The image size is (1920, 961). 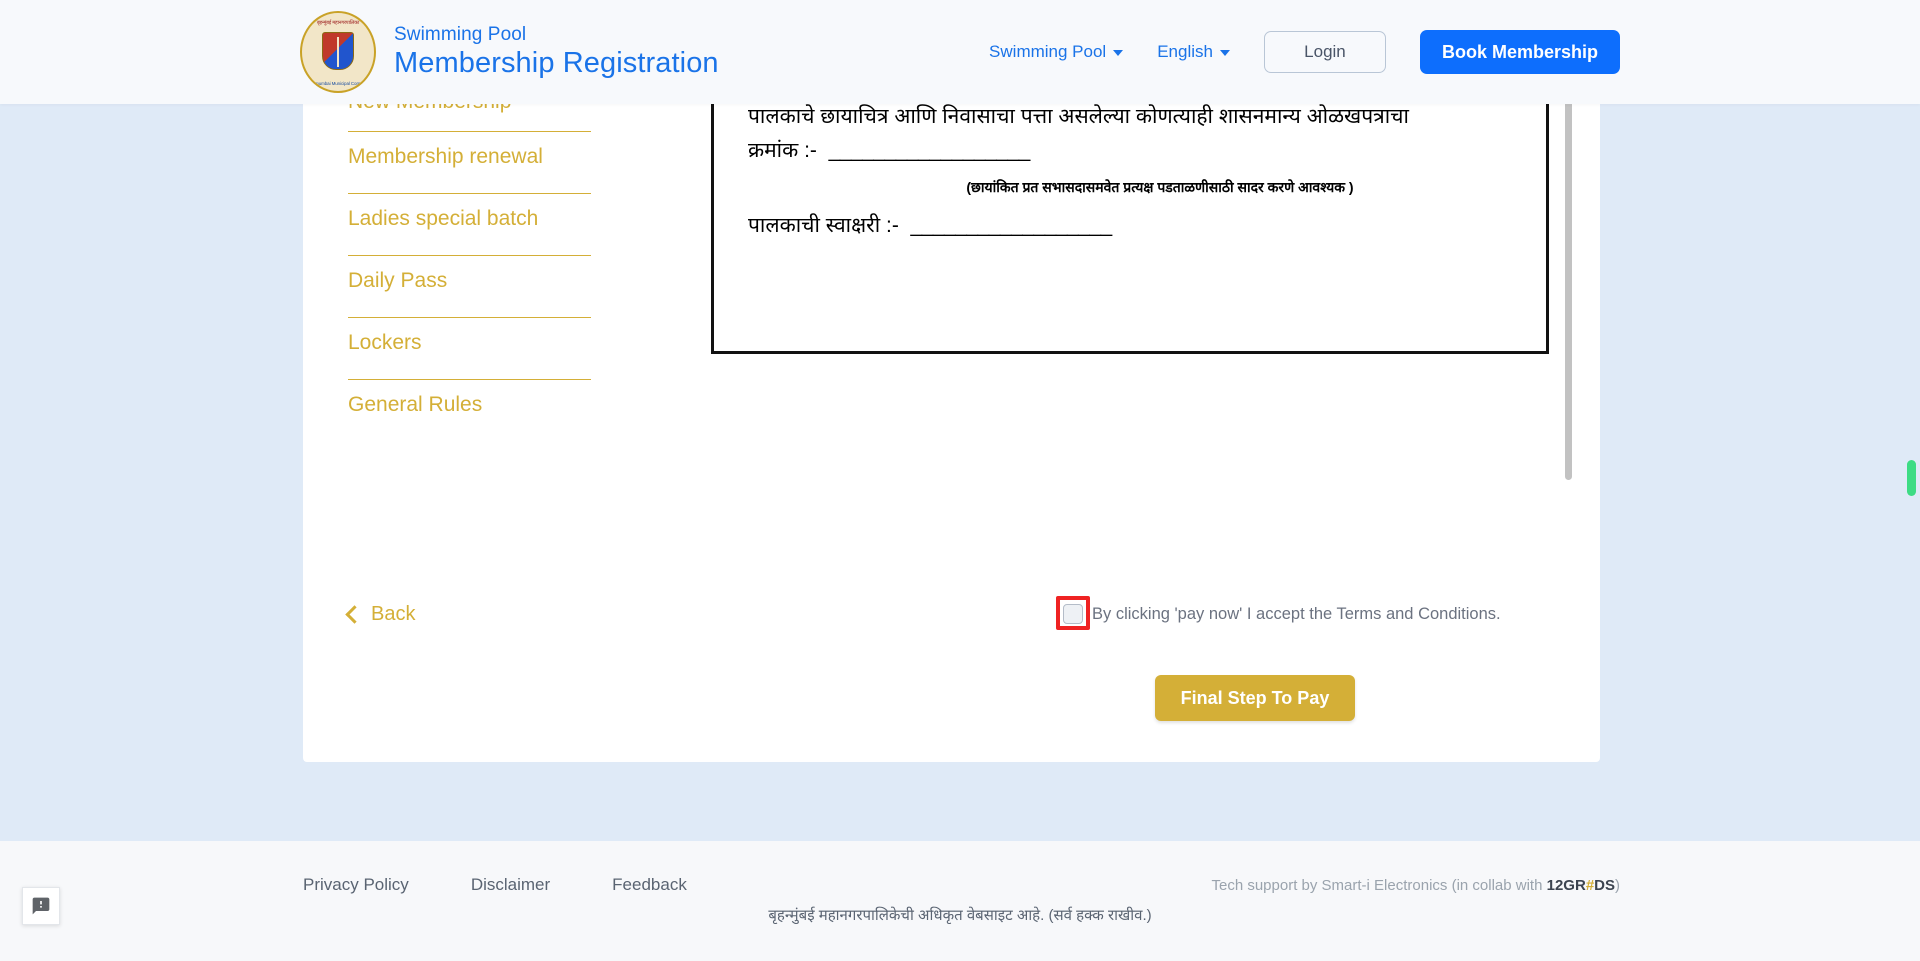 I want to click on book-membership-button: Book Membership, so click(x=1519, y=52).